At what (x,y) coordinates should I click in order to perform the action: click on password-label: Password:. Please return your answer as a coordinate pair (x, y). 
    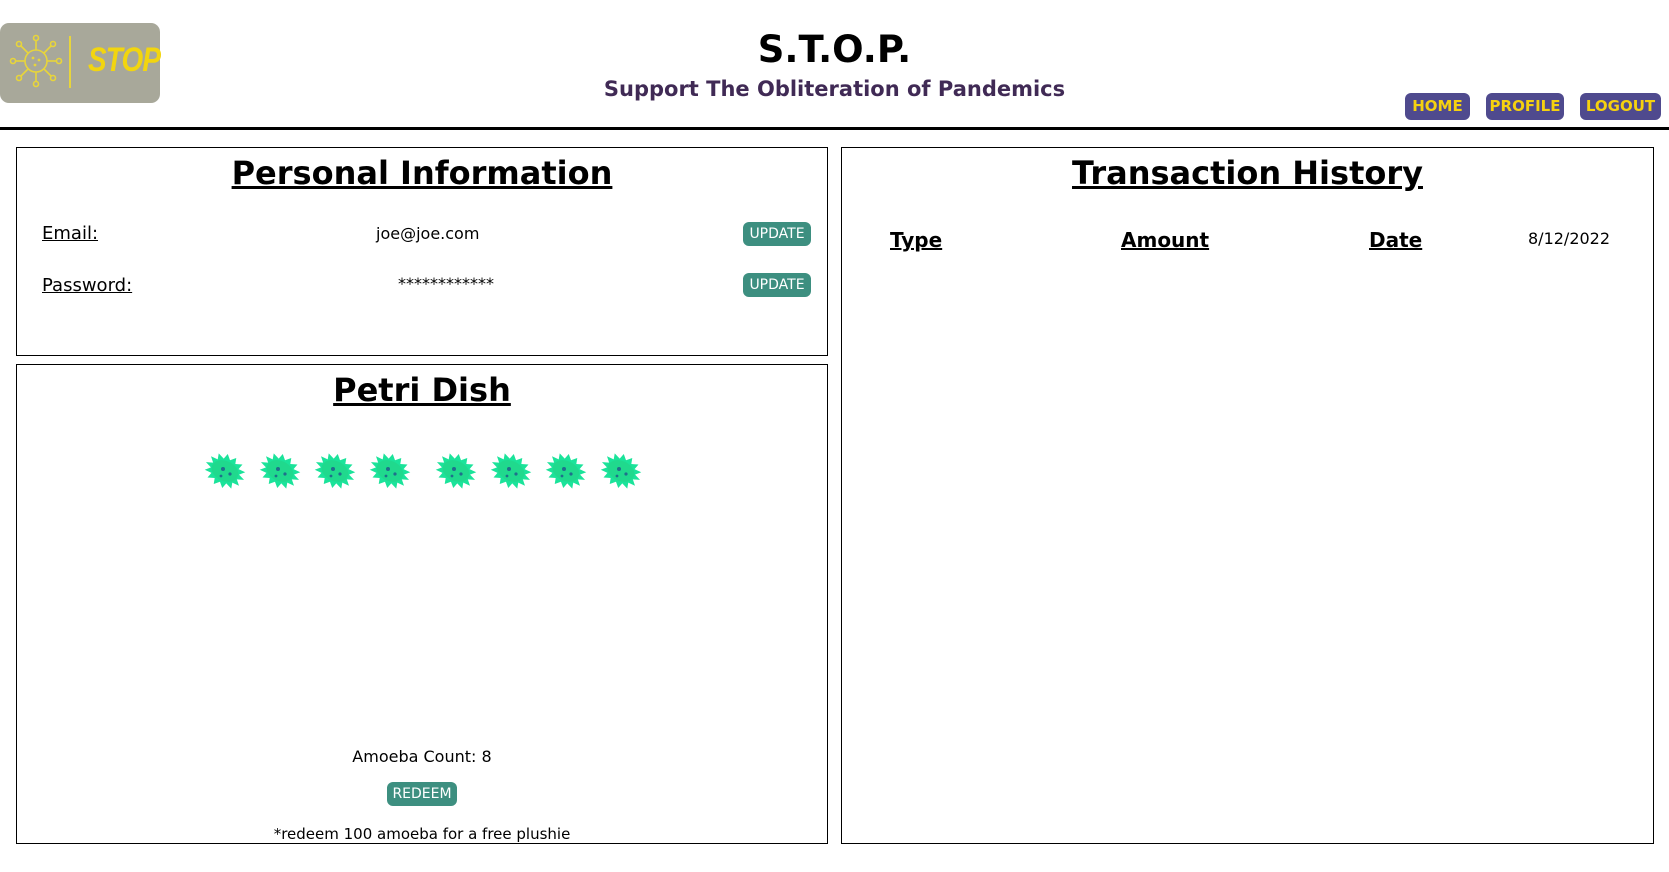
    Looking at the image, I should click on (87, 285).